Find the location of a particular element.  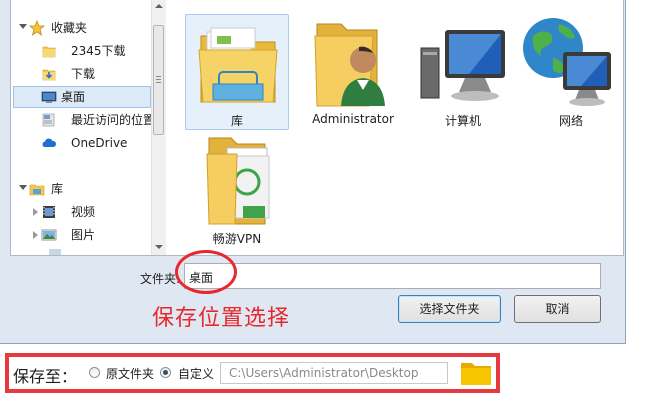

cancel-button: 取消 is located at coordinates (557, 309).